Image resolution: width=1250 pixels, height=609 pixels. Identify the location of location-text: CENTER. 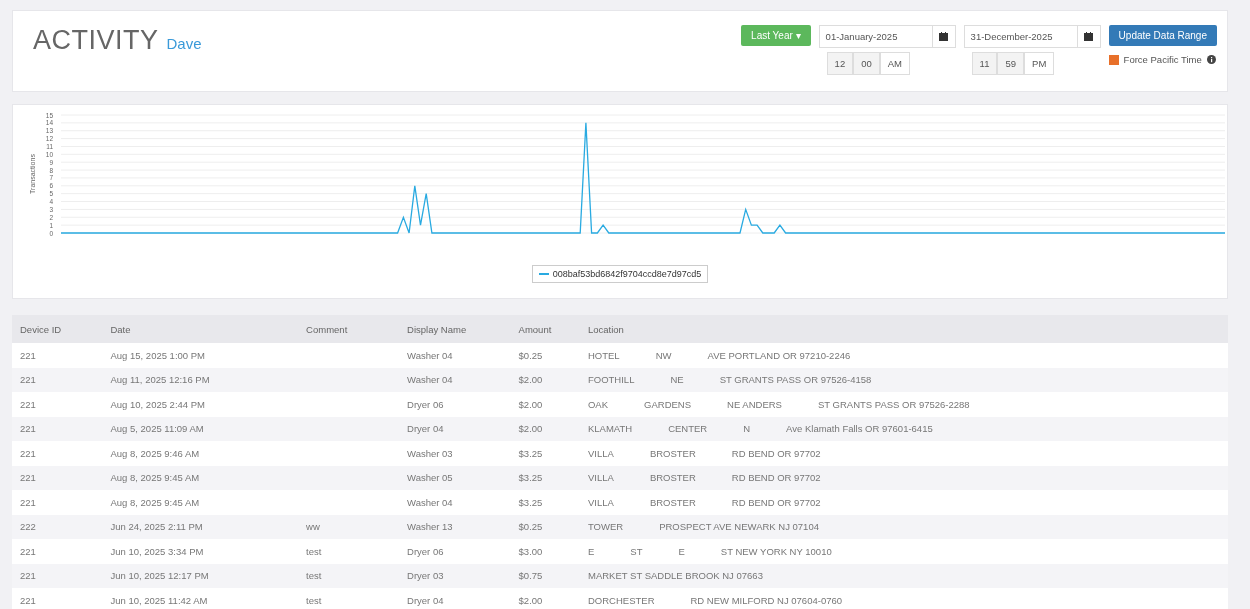
(688, 429).